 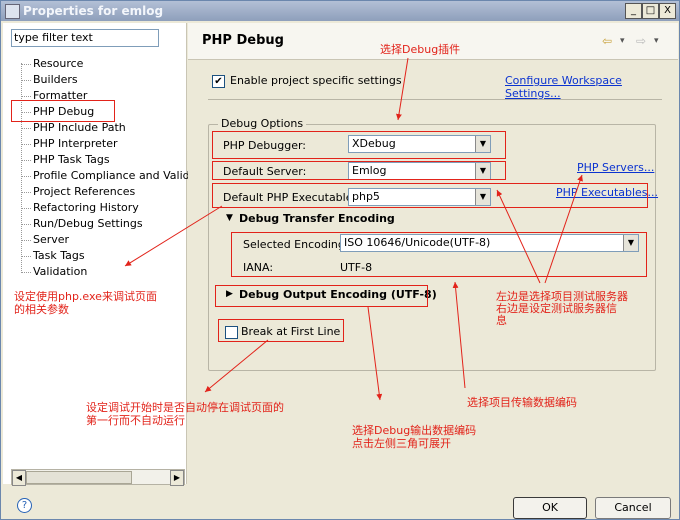 I want to click on note-output-encoding-2: 点击左侧三角可展开, so click(x=401, y=443).